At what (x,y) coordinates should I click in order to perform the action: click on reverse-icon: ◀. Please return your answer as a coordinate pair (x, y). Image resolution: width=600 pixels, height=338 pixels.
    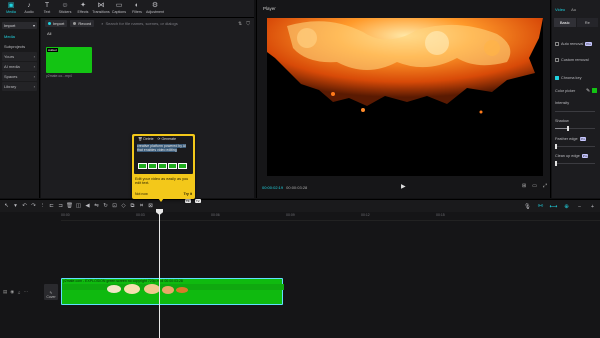
    Looking at the image, I should click on (87, 206).